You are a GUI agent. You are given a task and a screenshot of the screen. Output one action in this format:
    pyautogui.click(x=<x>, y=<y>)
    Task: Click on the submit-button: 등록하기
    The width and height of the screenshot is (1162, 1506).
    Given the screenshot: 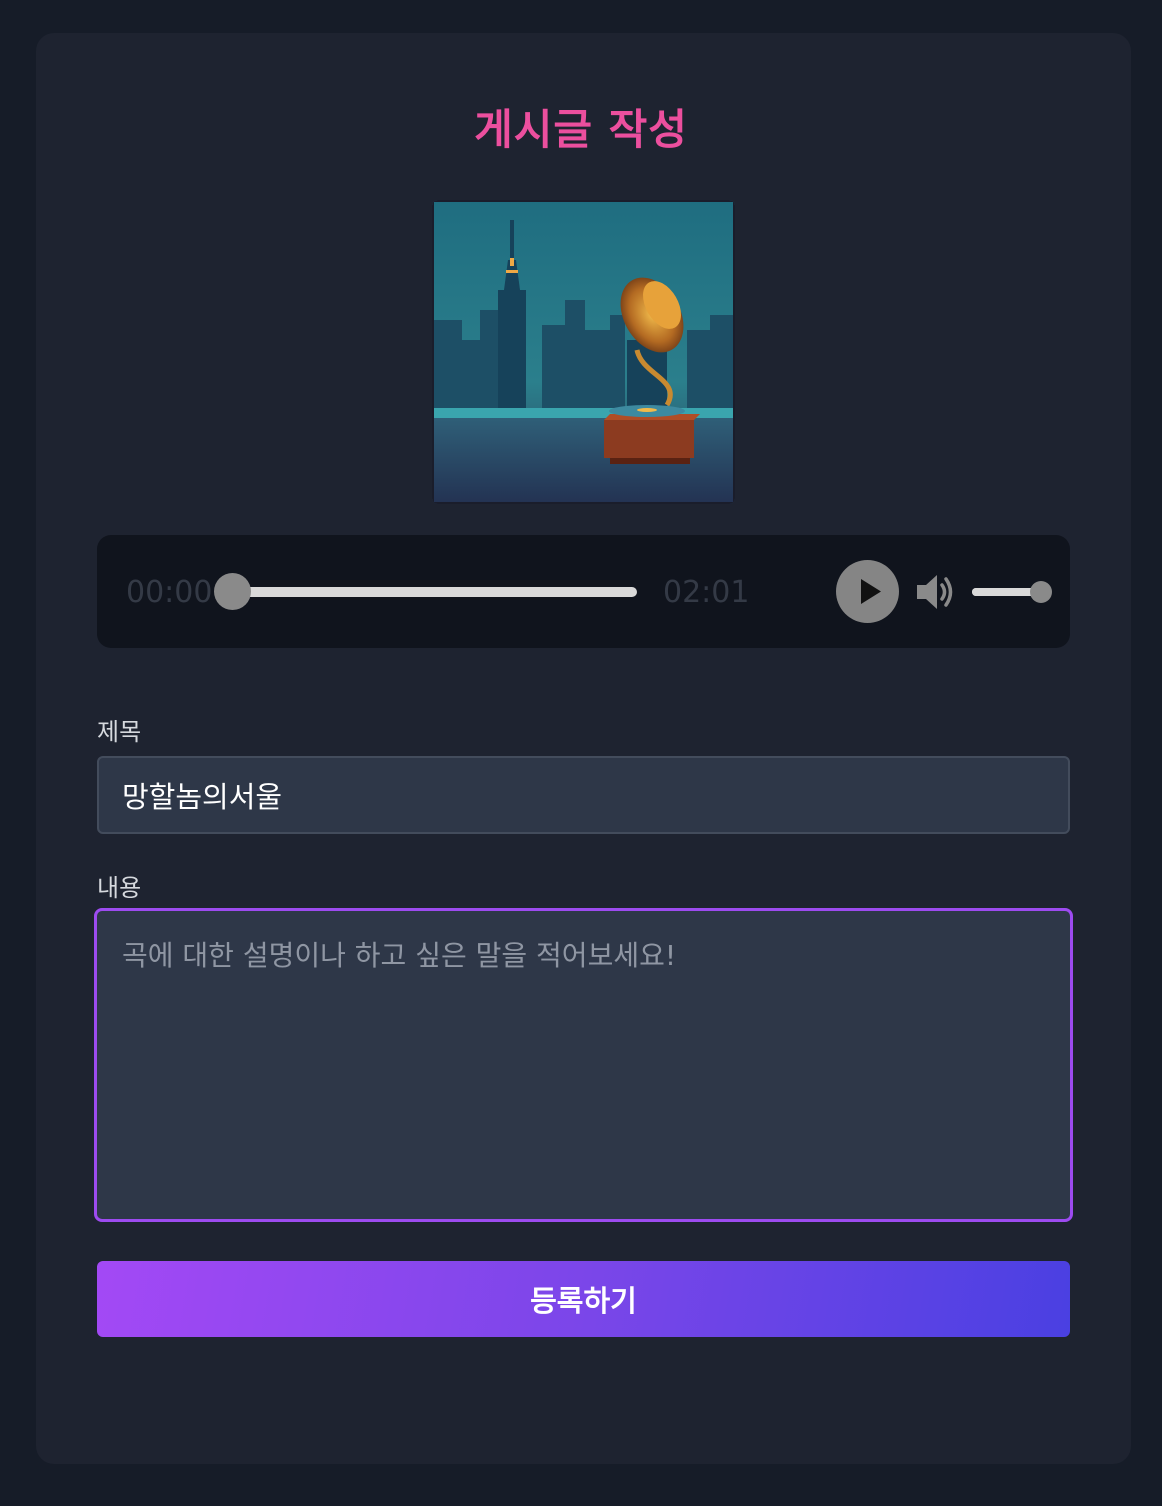 What is the action you would take?
    pyautogui.click(x=583, y=1299)
    